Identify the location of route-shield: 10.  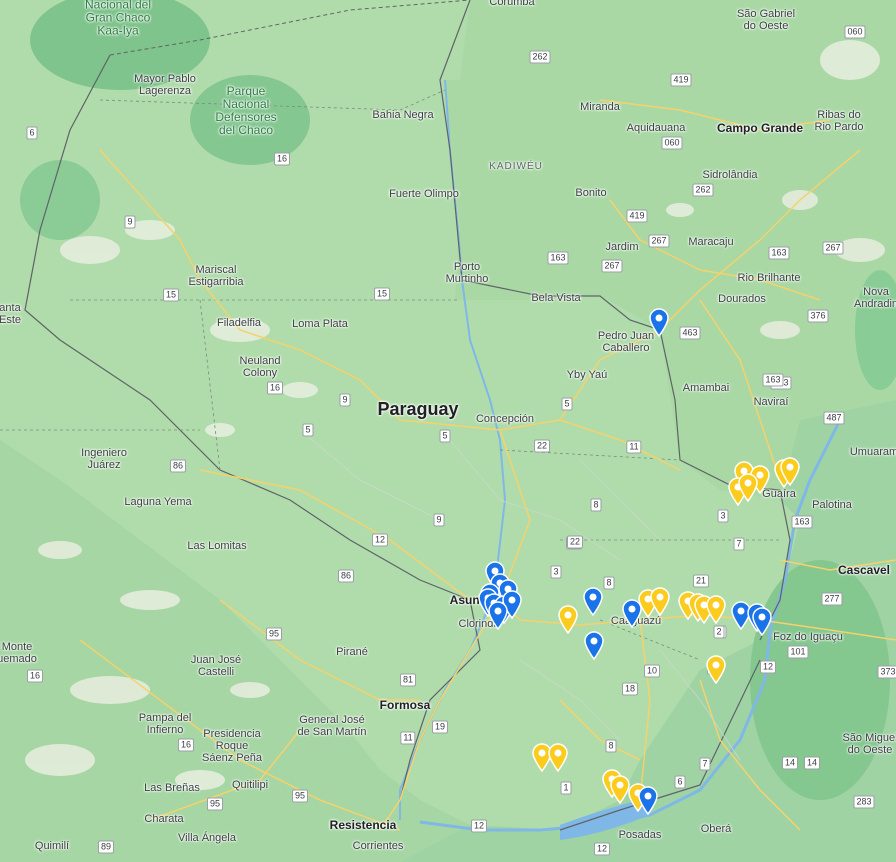
(652, 671).